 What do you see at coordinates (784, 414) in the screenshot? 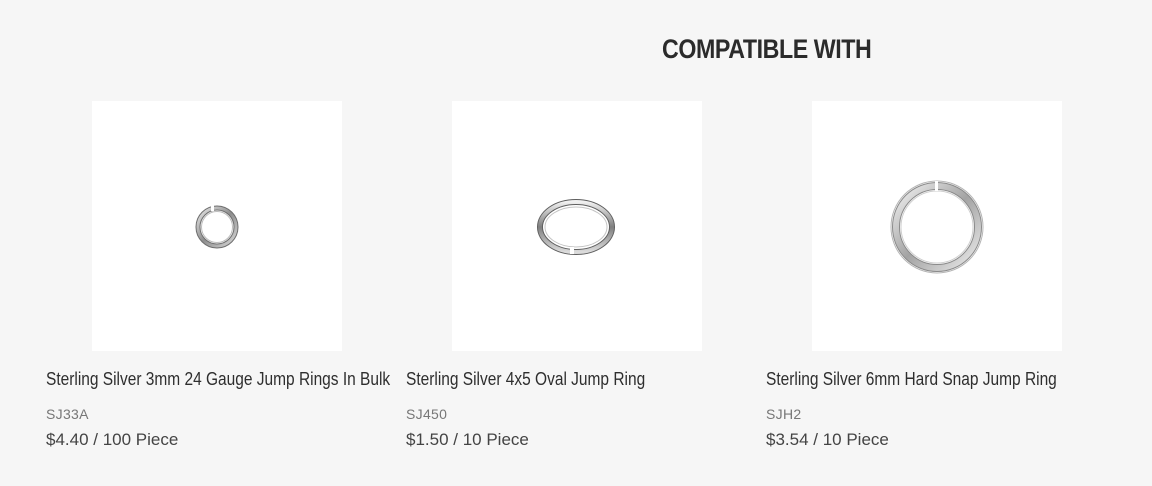
I see `product-sku: SJH2` at bounding box center [784, 414].